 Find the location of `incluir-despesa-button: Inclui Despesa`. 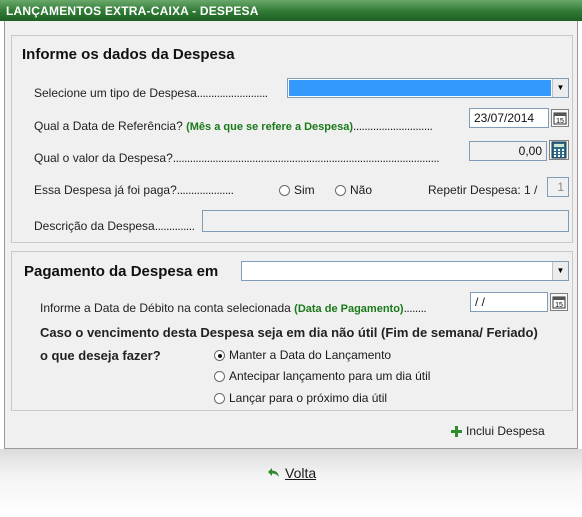

incluir-despesa-button: Inclui Despesa is located at coordinates (498, 431).